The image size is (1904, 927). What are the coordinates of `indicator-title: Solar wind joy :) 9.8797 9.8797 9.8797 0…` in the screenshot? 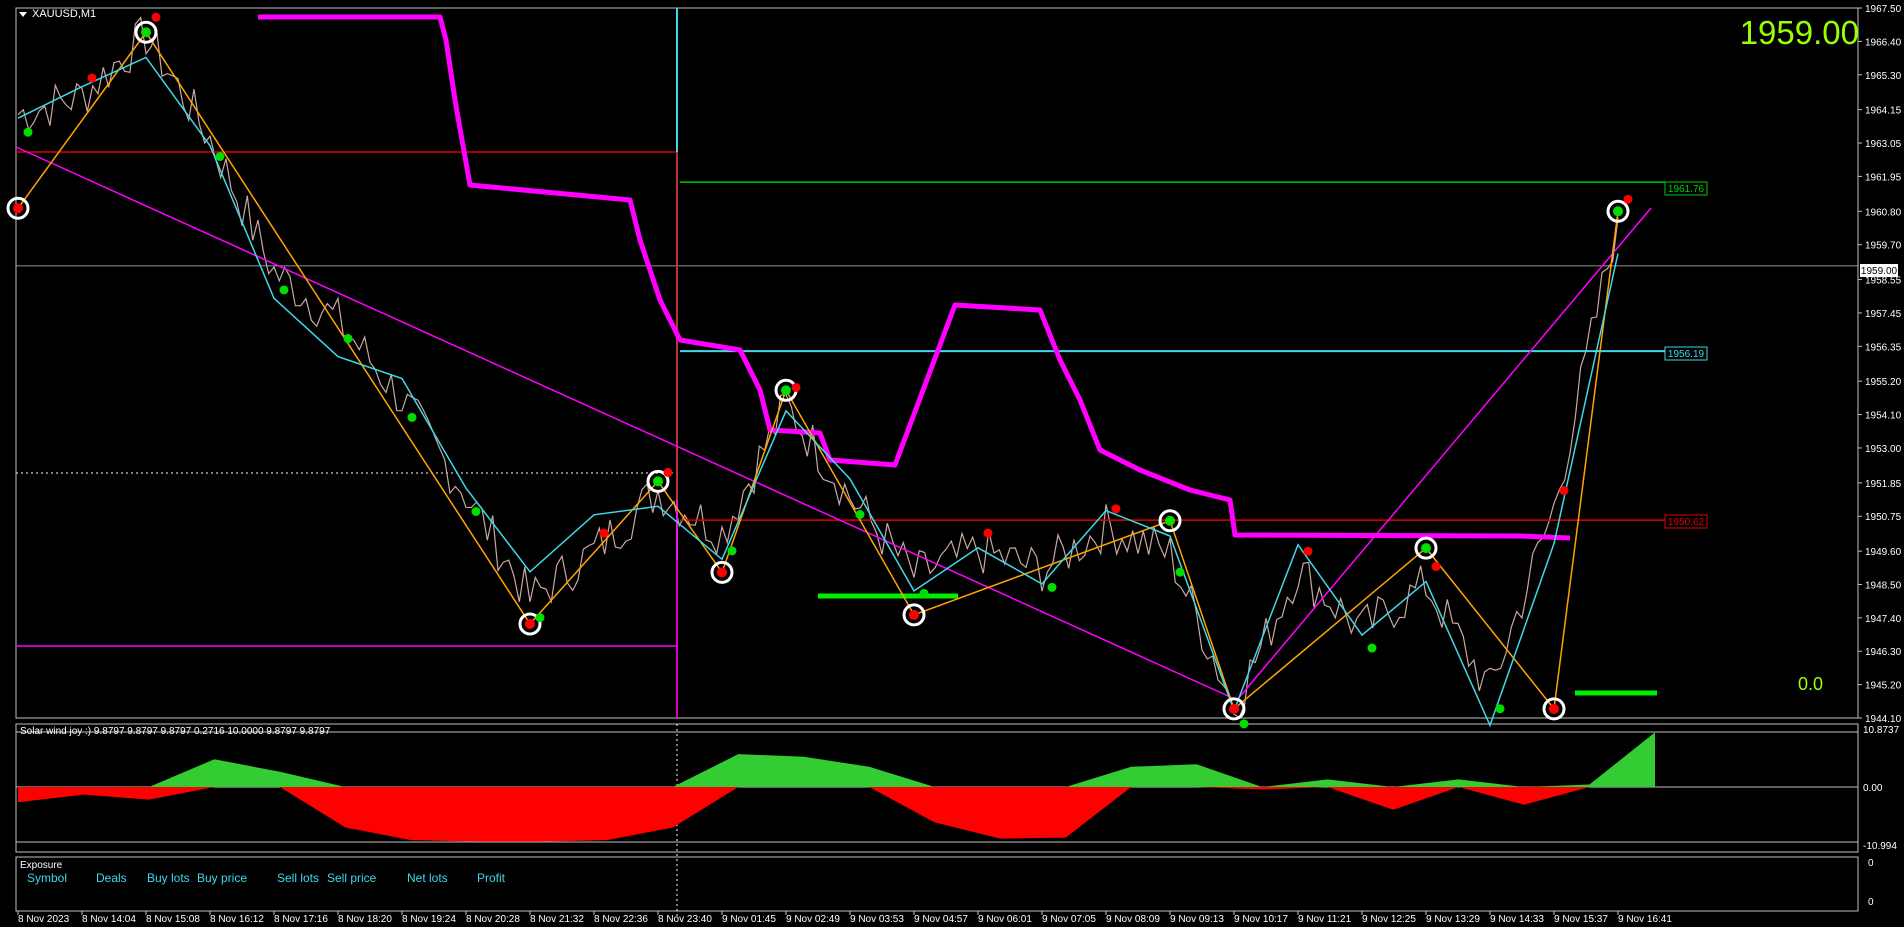 It's located at (175, 731).